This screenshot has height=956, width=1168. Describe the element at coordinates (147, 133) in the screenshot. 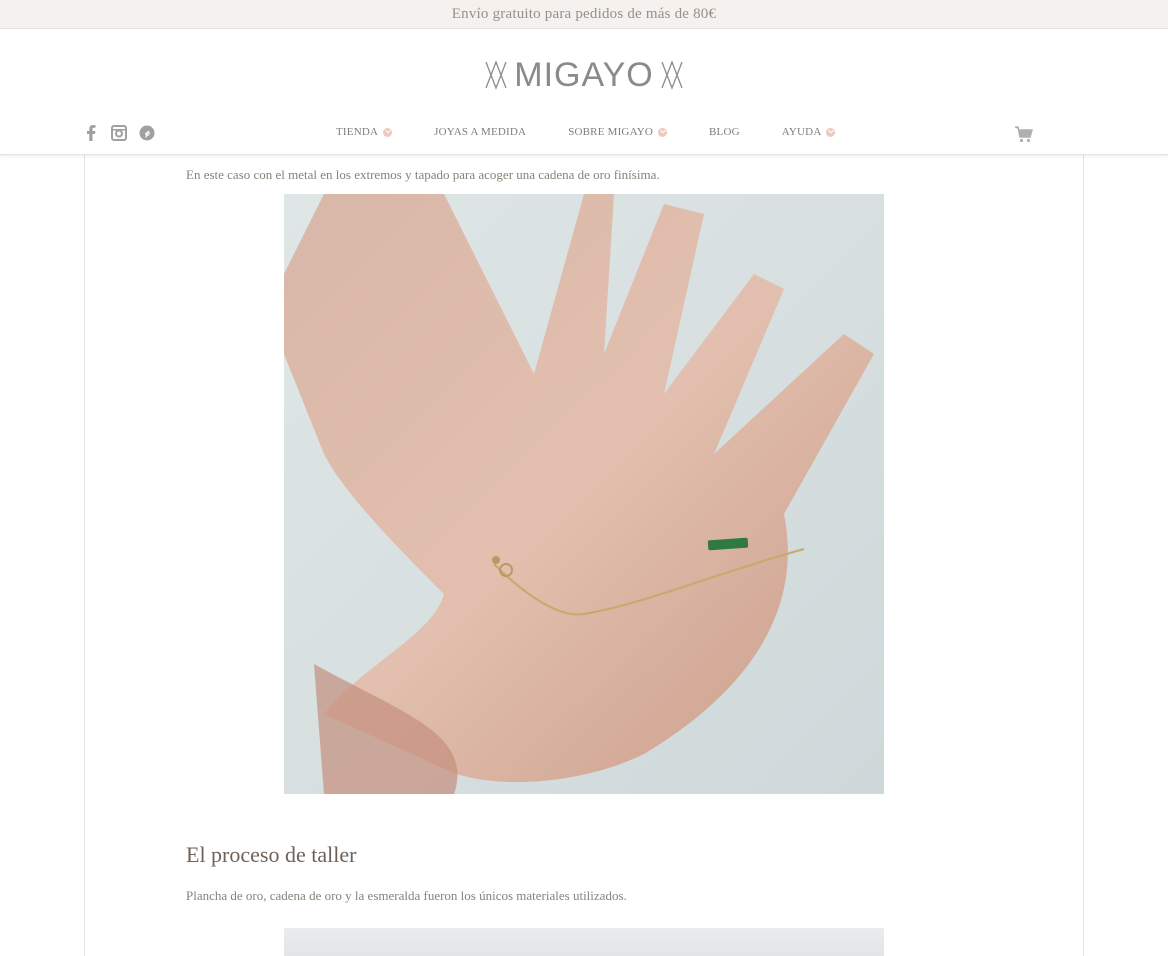

I see `pinterest-icon` at that location.